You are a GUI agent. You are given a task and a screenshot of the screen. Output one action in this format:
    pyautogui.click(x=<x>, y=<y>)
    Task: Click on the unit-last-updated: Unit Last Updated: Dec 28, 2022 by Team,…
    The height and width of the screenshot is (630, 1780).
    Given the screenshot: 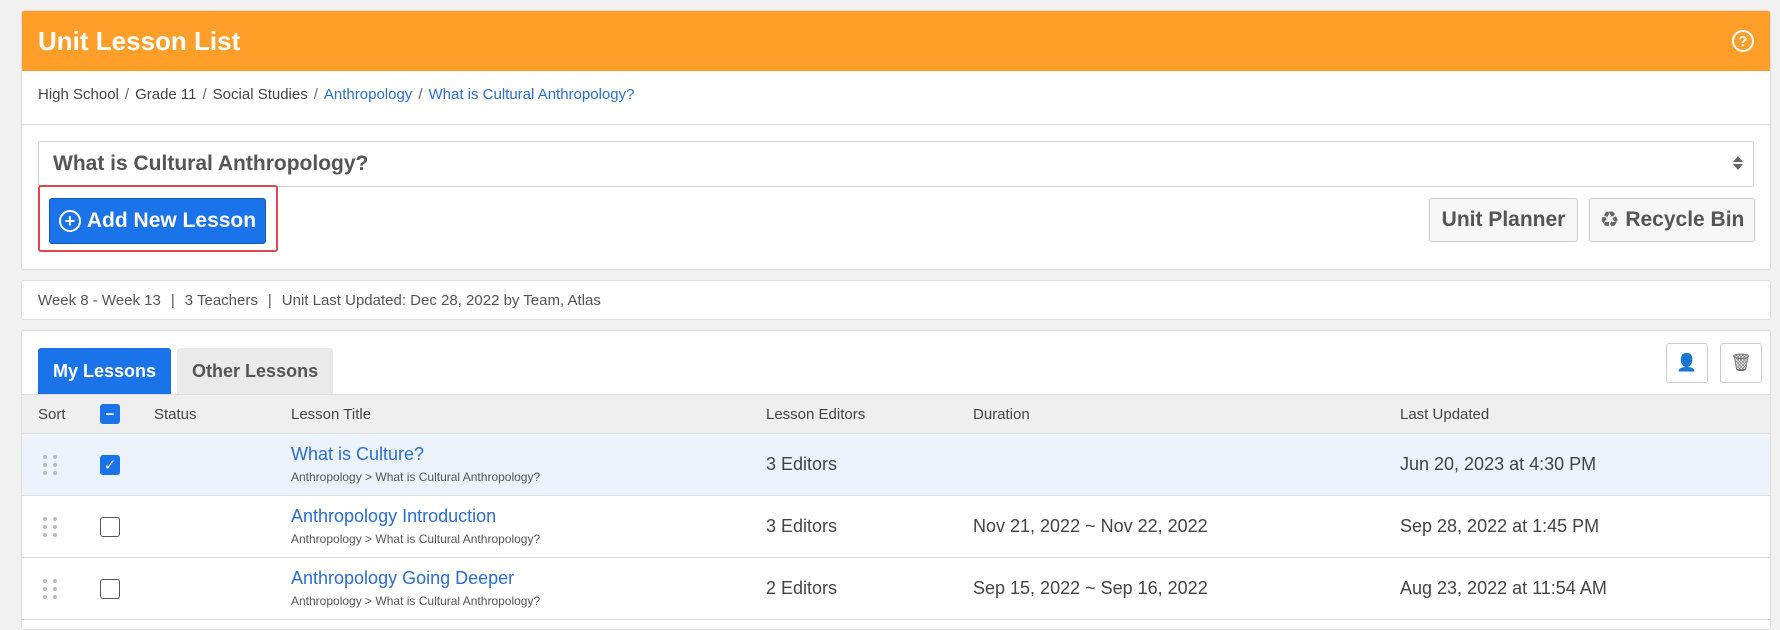 What is the action you would take?
    pyautogui.click(x=441, y=300)
    